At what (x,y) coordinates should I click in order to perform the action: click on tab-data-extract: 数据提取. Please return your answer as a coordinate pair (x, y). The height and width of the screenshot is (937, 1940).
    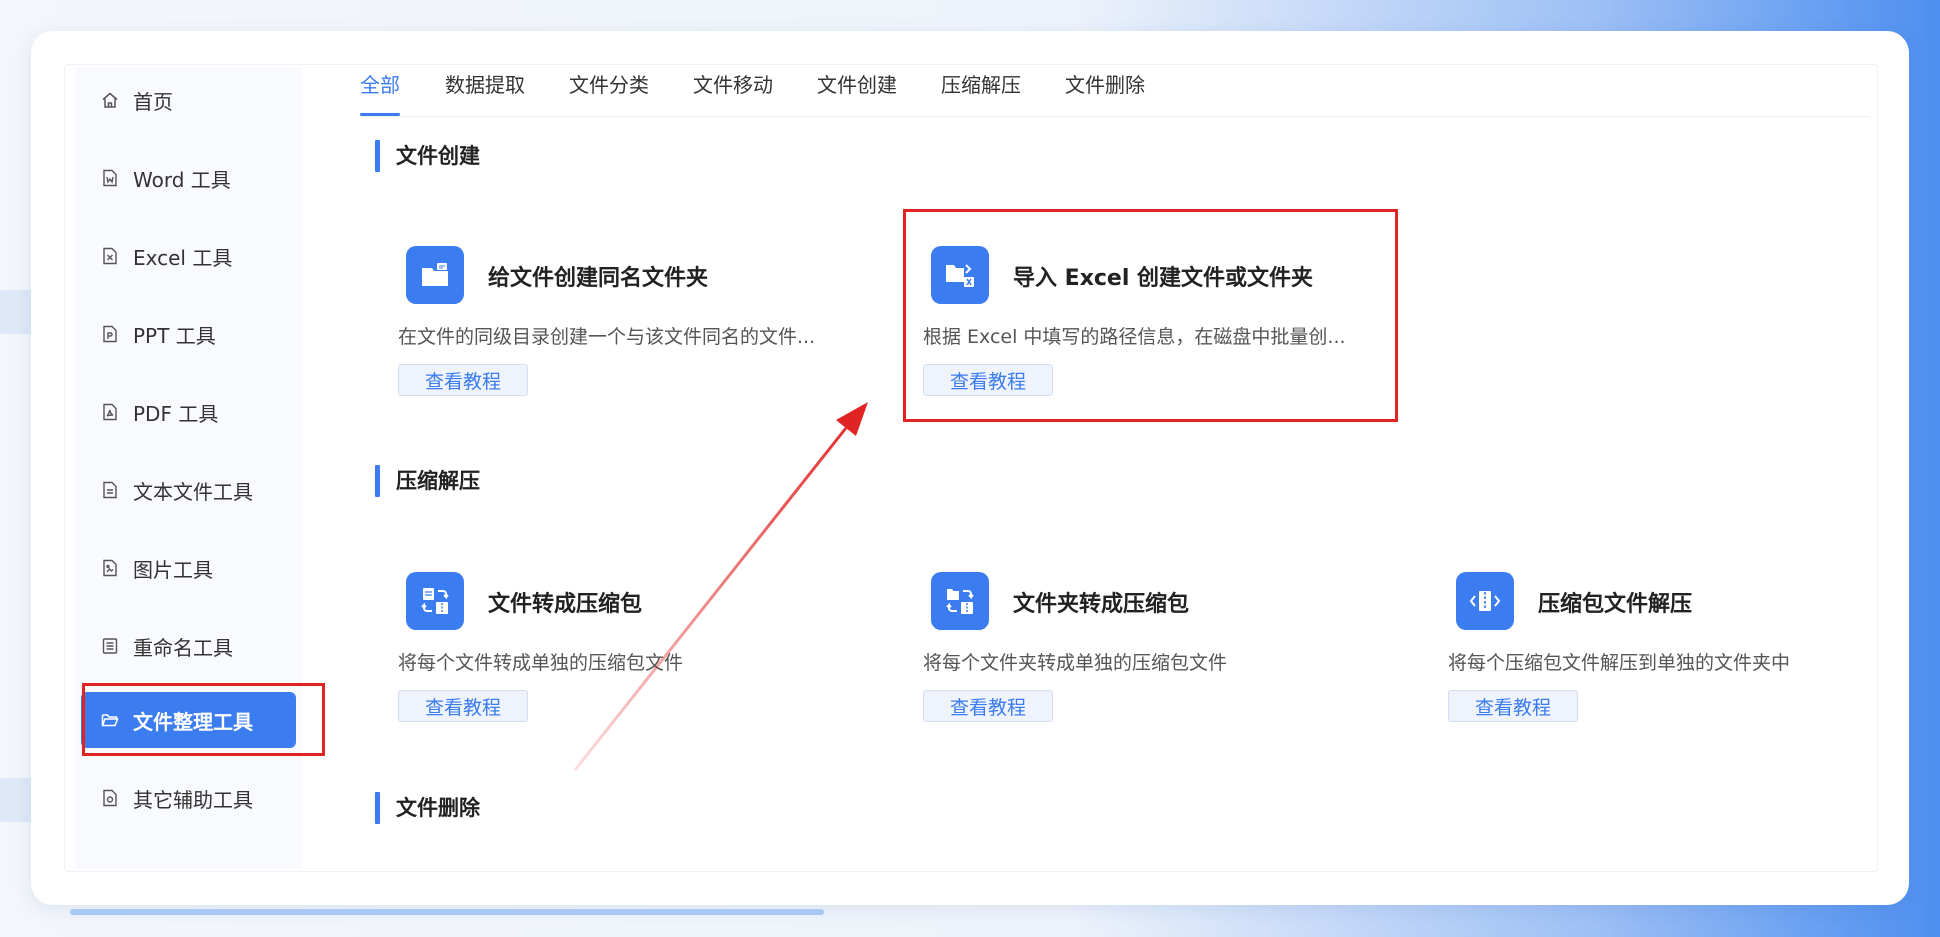
    Looking at the image, I should click on (485, 93).